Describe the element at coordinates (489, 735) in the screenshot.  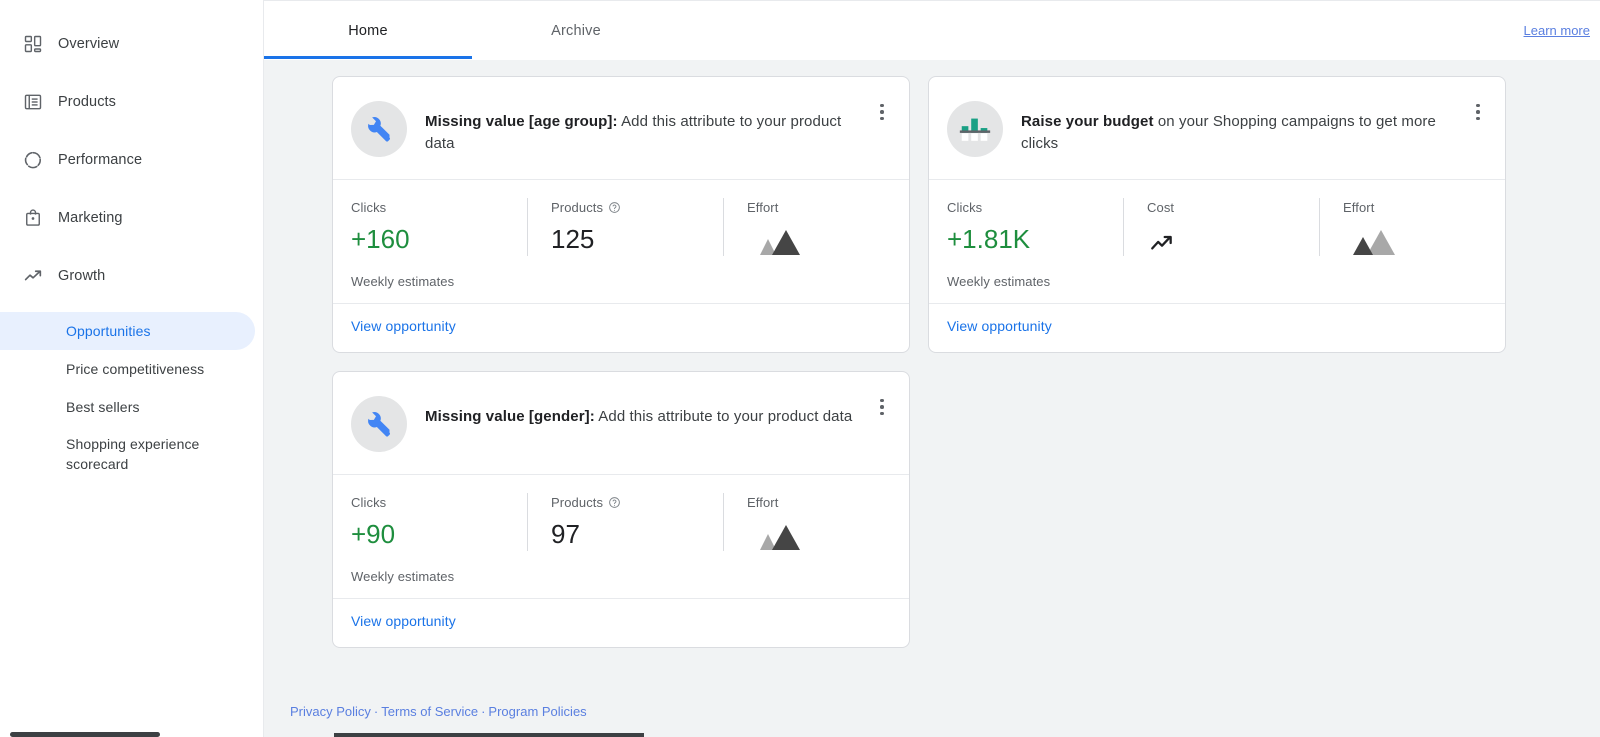
I see `horizontal-scrollbar` at that location.